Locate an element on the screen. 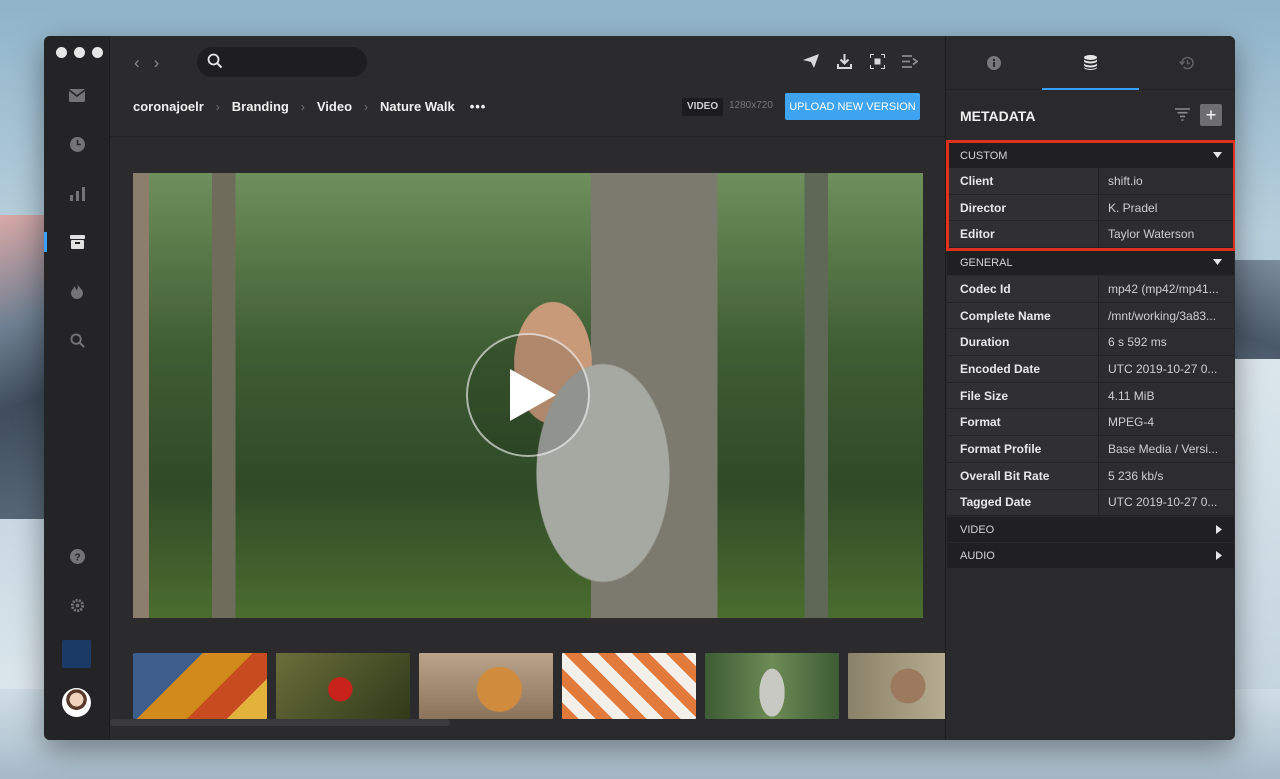  section-custom: CUSTOM is located at coordinates (1090, 155).